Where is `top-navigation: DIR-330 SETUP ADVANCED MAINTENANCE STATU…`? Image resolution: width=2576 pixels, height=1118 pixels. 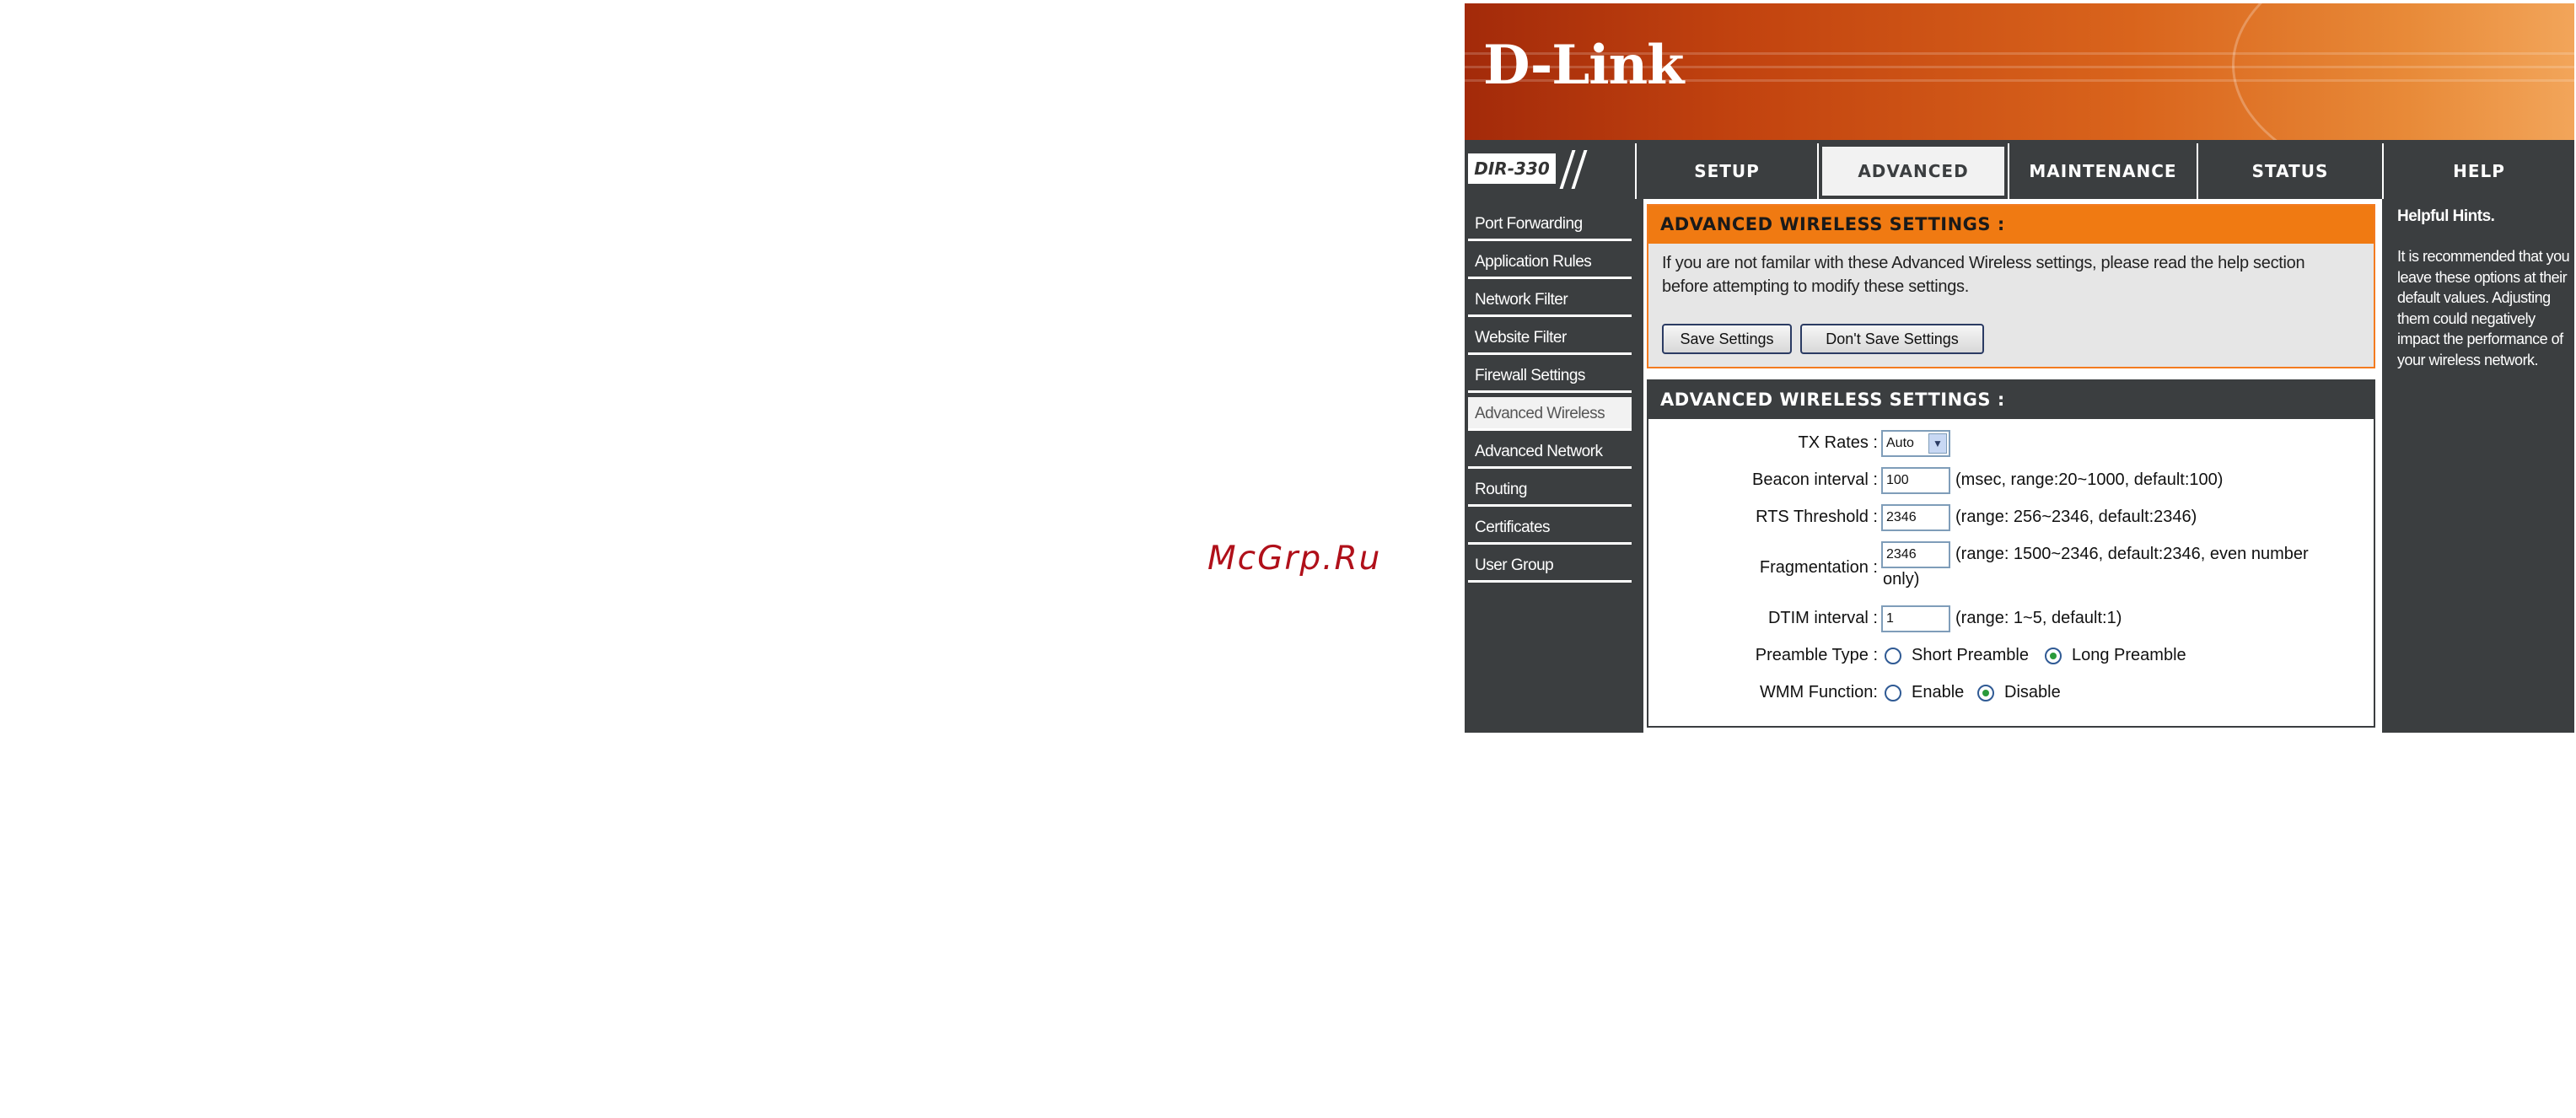
top-navigation: DIR-330 SETUP ADVANCED MAINTENANCE STATU… is located at coordinates (2019, 171).